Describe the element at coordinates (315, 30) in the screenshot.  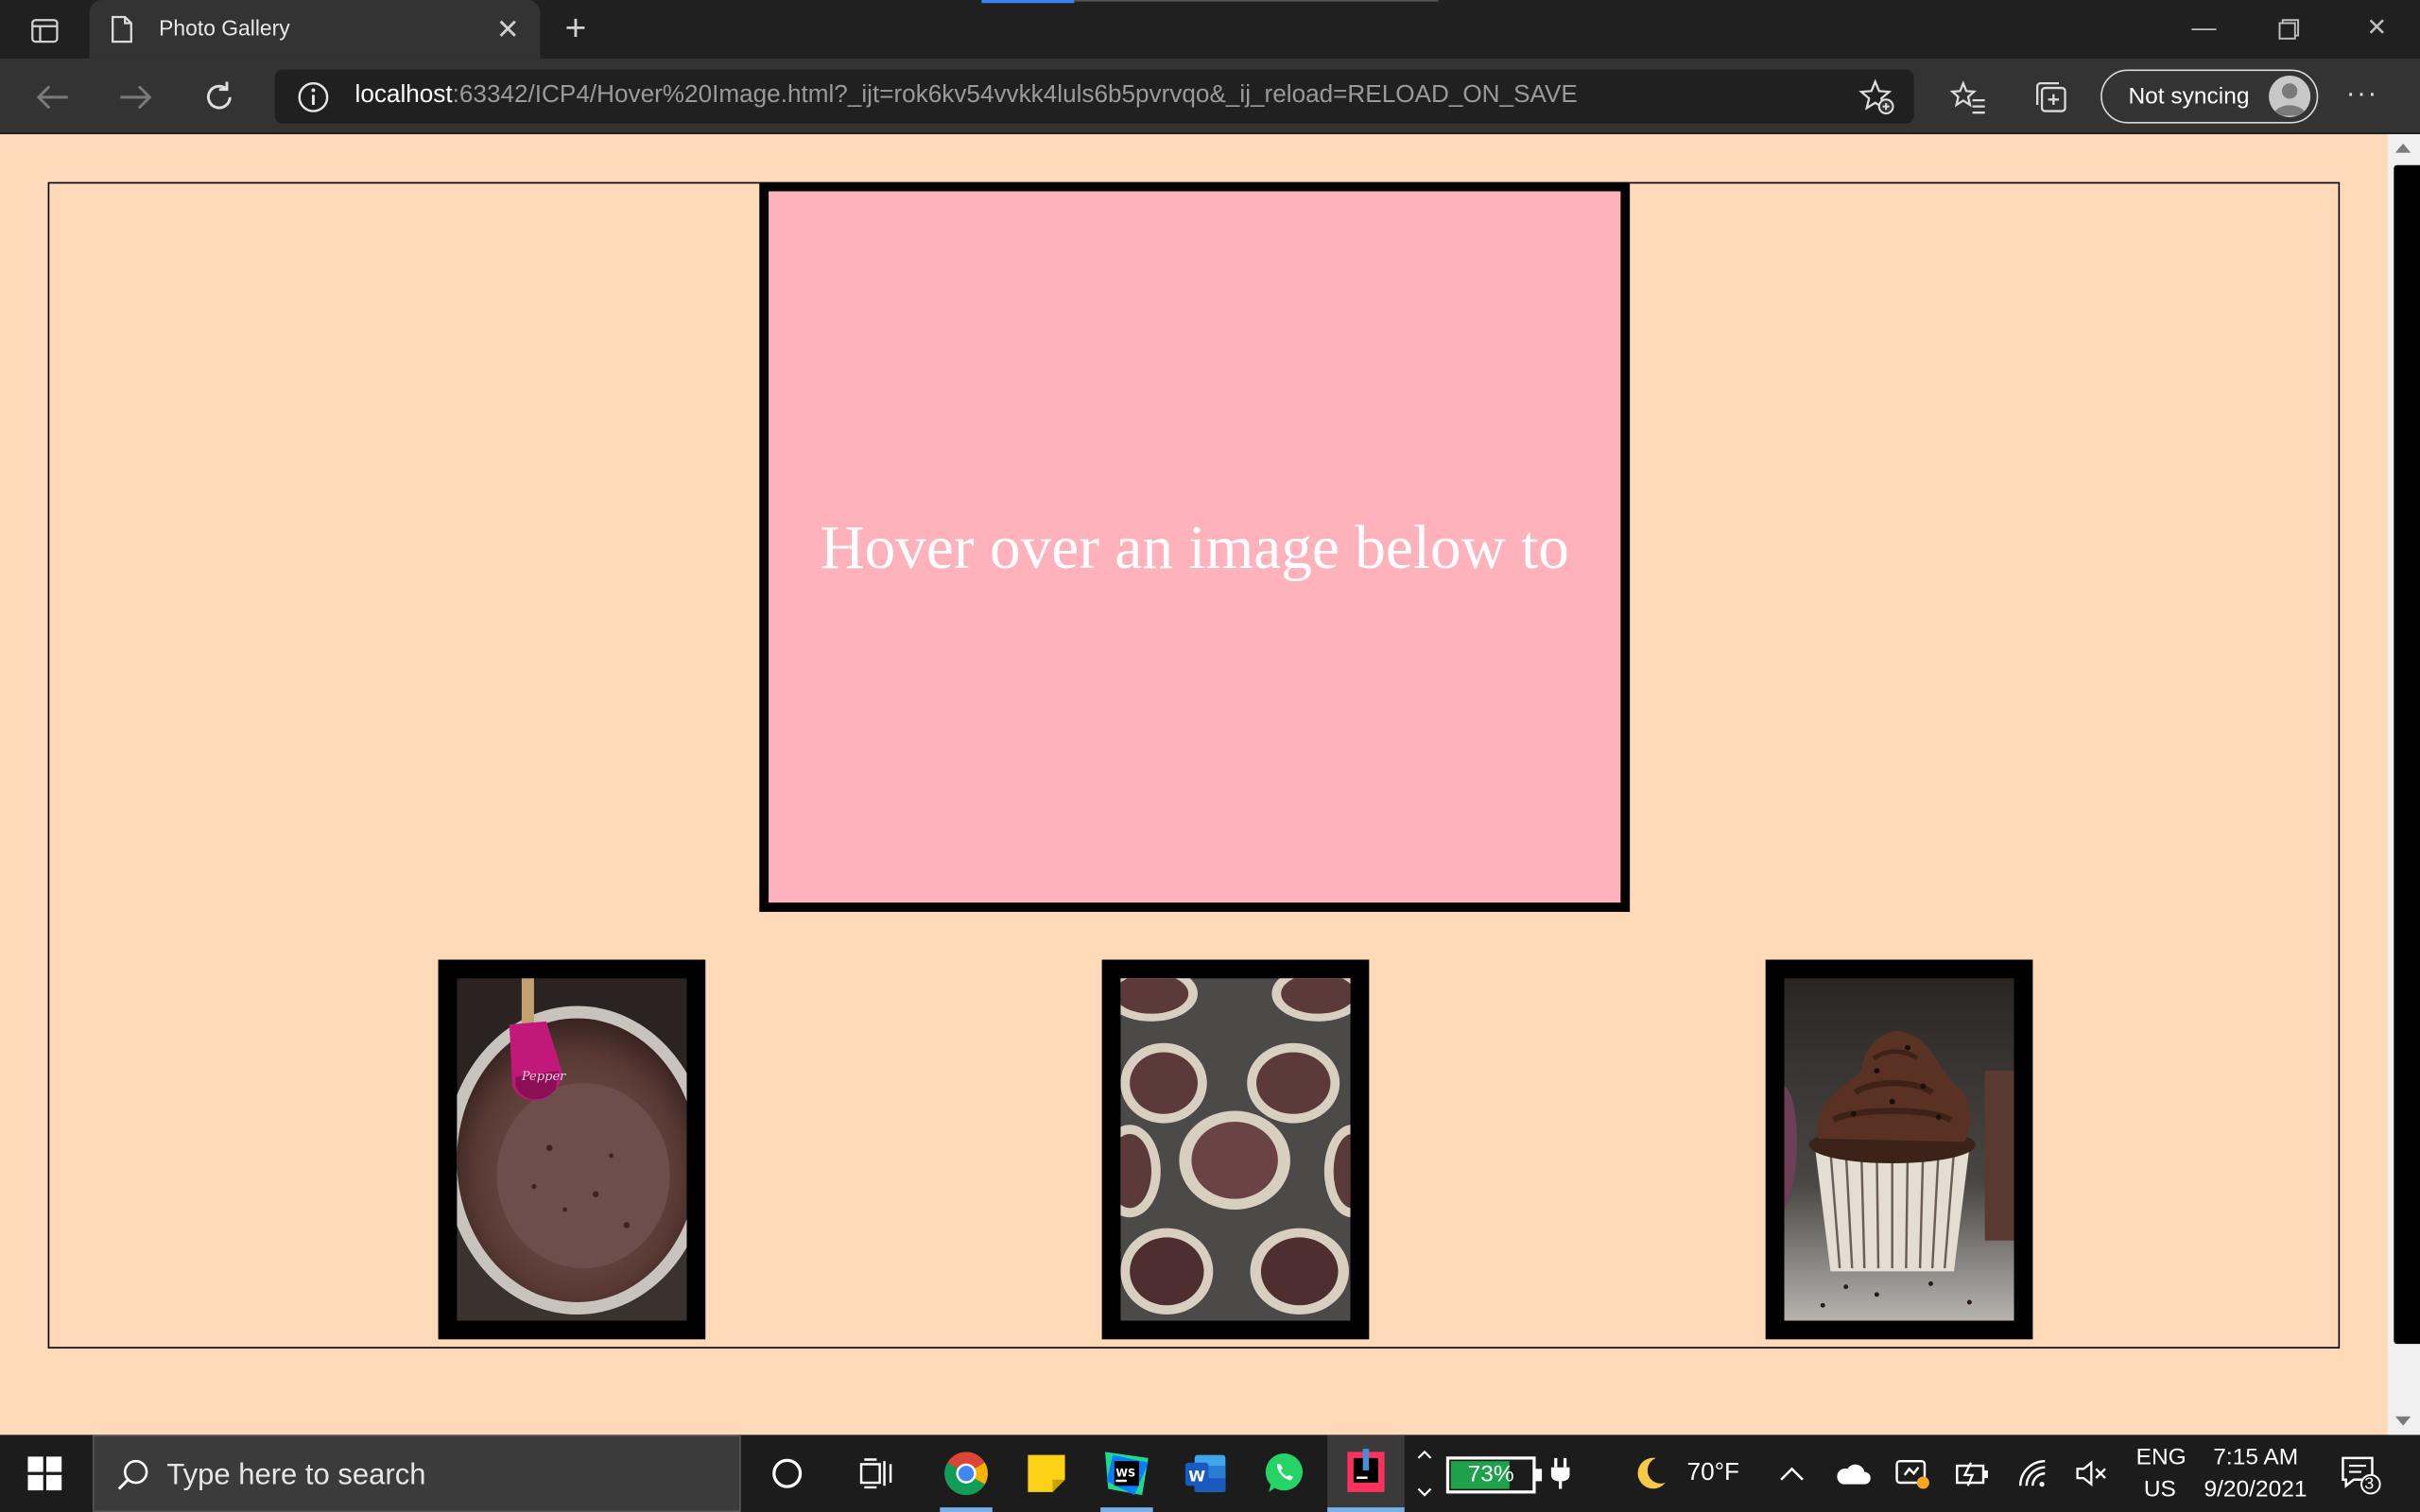
I see `tab-photo-gallery: Photo Gallery ✕` at that location.